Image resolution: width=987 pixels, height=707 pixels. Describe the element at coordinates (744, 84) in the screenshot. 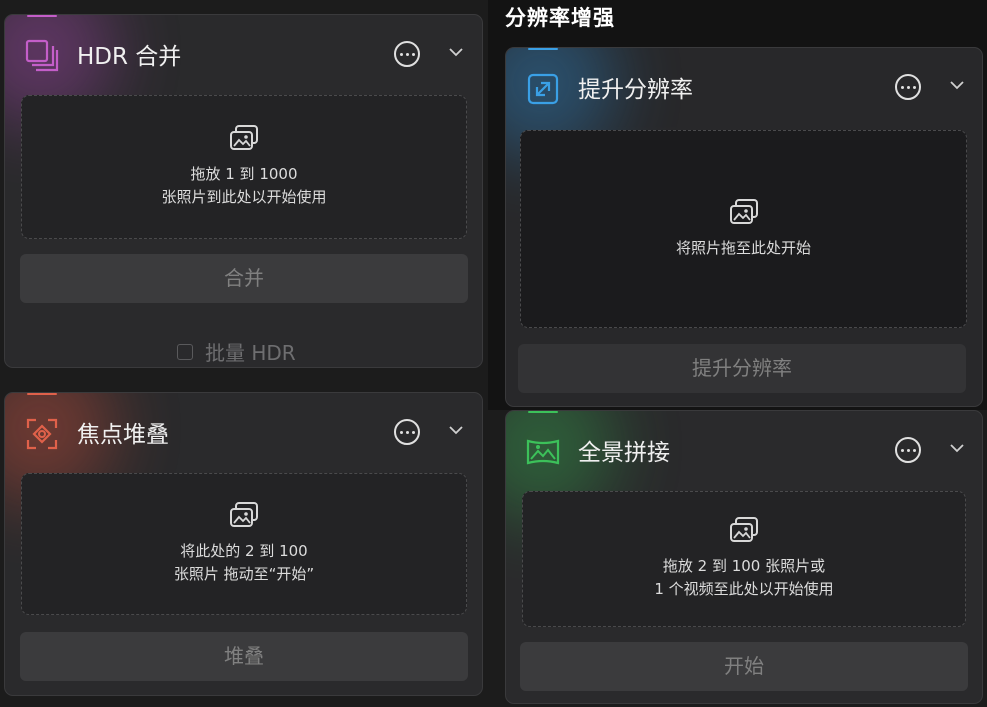

I see `card-header: 提升分辨率` at that location.